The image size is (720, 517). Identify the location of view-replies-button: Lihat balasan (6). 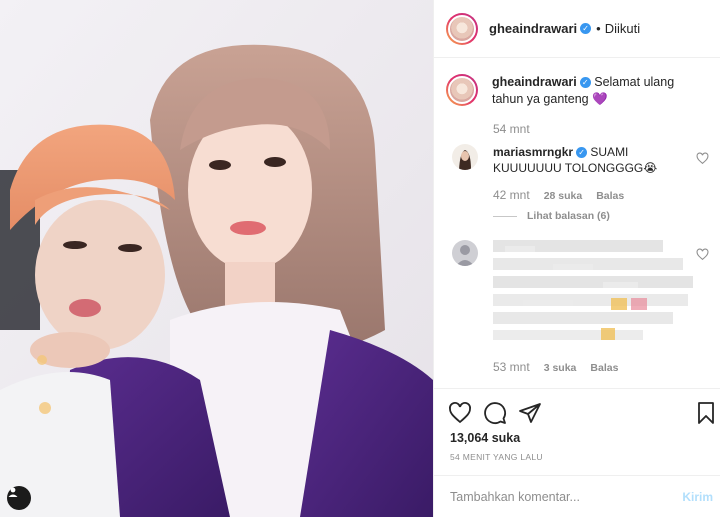
(551, 216).